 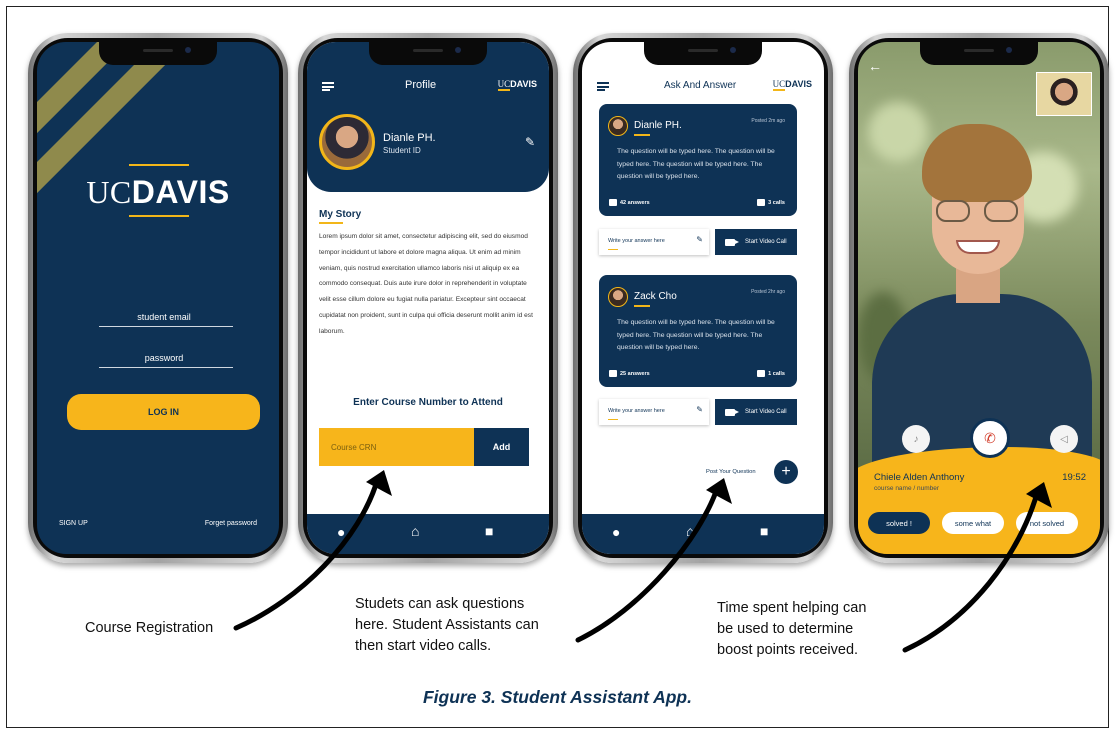 I want to click on answers-count: 25 answers, so click(x=629, y=373).